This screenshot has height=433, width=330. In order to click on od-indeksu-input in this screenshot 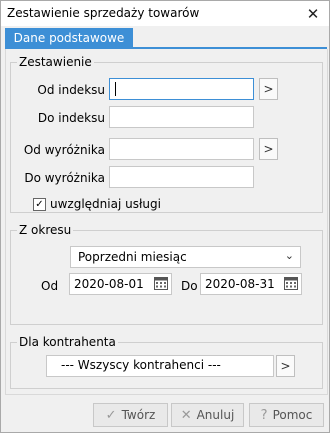, I will do `click(181, 89)`.